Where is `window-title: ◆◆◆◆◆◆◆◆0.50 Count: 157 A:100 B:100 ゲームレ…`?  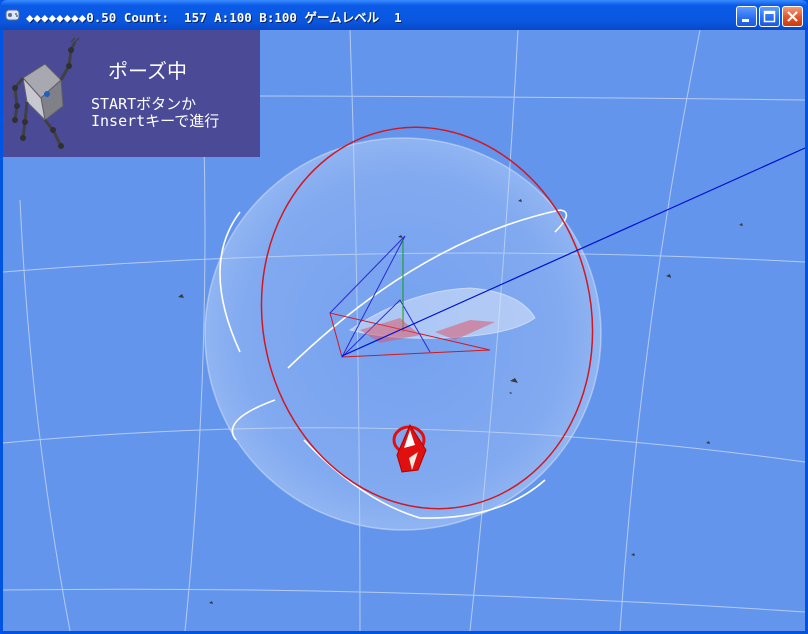 window-title: ◆◆◆◆◆◆◆◆0.50 Count: 157 A:100 B:100 ゲームレ… is located at coordinates (214, 17).